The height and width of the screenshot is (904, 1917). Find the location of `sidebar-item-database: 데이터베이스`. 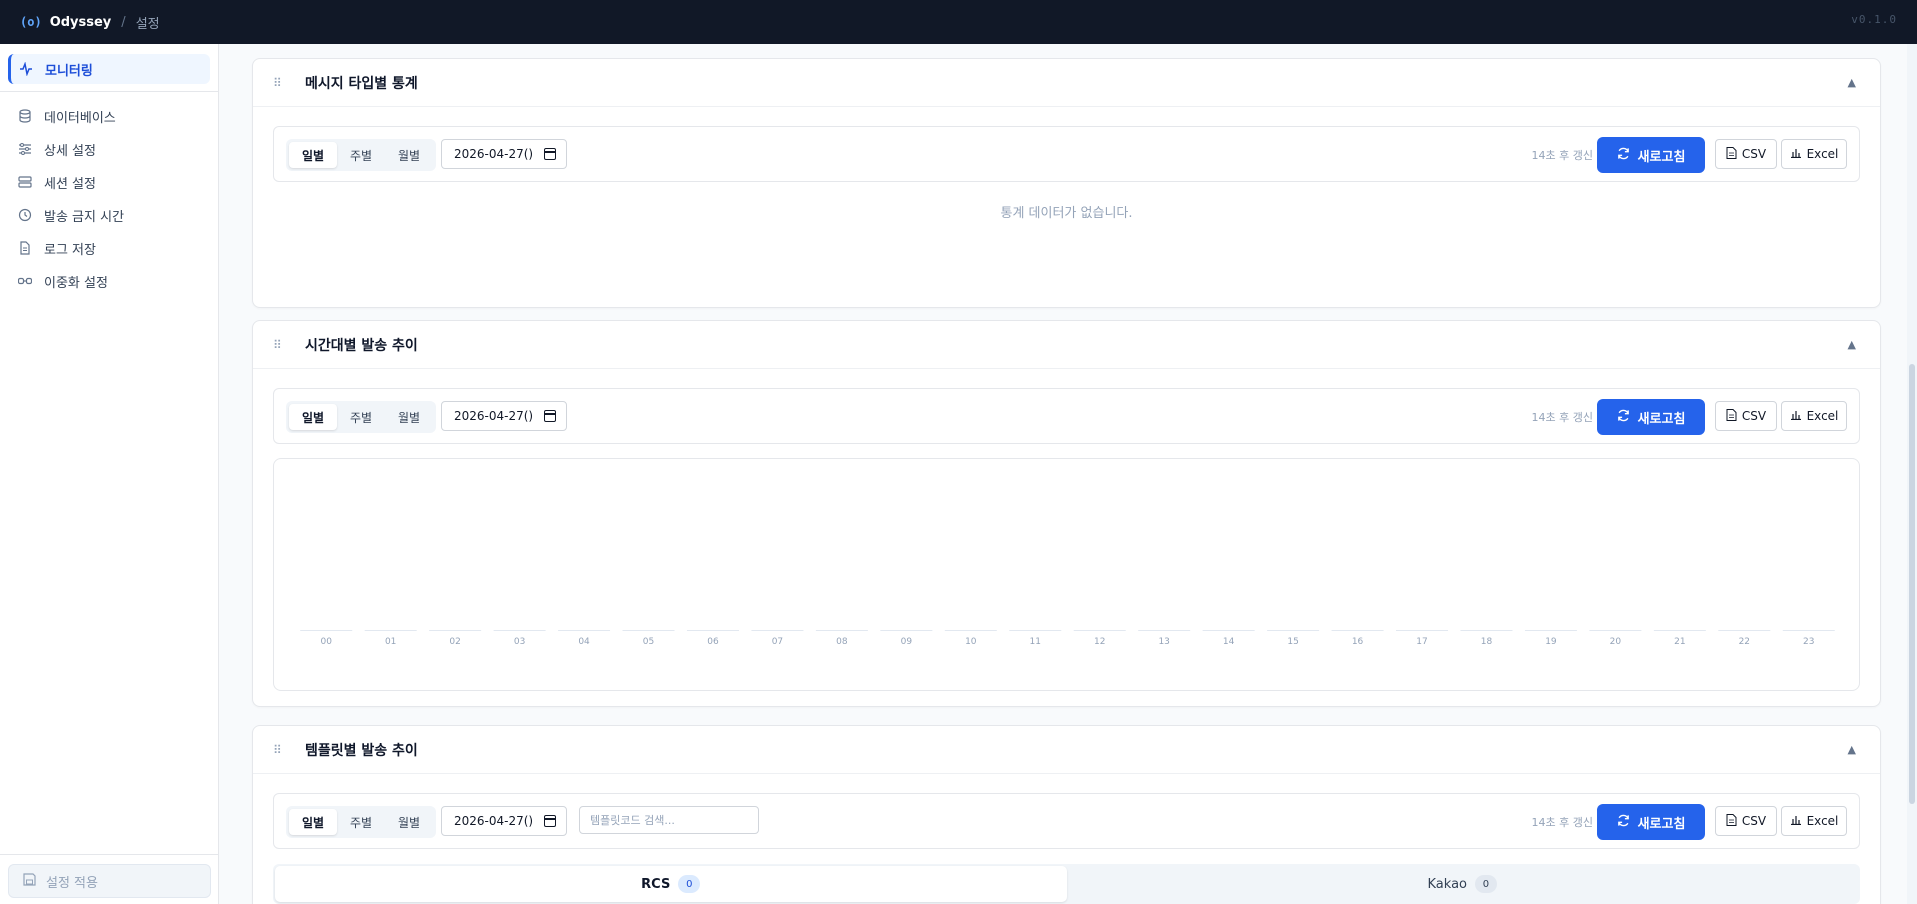

sidebar-item-database: 데이터베이스 is located at coordinates (109, 116).